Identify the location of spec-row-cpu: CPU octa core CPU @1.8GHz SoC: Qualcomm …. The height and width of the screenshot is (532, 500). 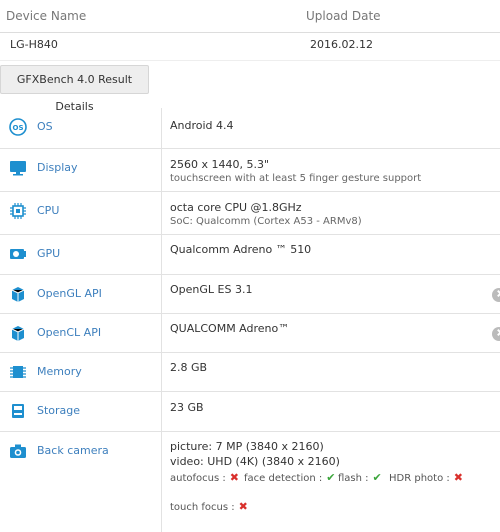
(250, 213).